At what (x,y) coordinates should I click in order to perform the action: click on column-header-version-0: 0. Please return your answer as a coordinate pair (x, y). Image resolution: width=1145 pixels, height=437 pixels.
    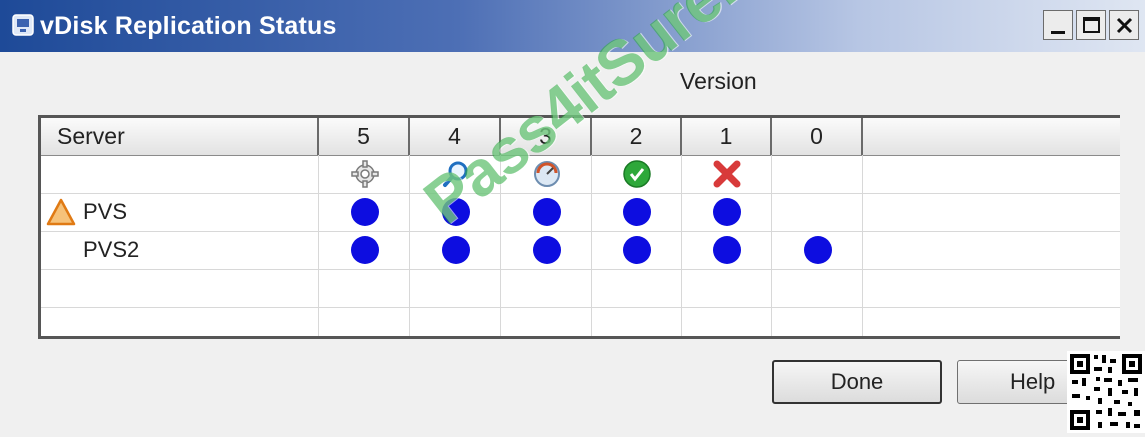
    Looking at the image, I should click on (817, 136).